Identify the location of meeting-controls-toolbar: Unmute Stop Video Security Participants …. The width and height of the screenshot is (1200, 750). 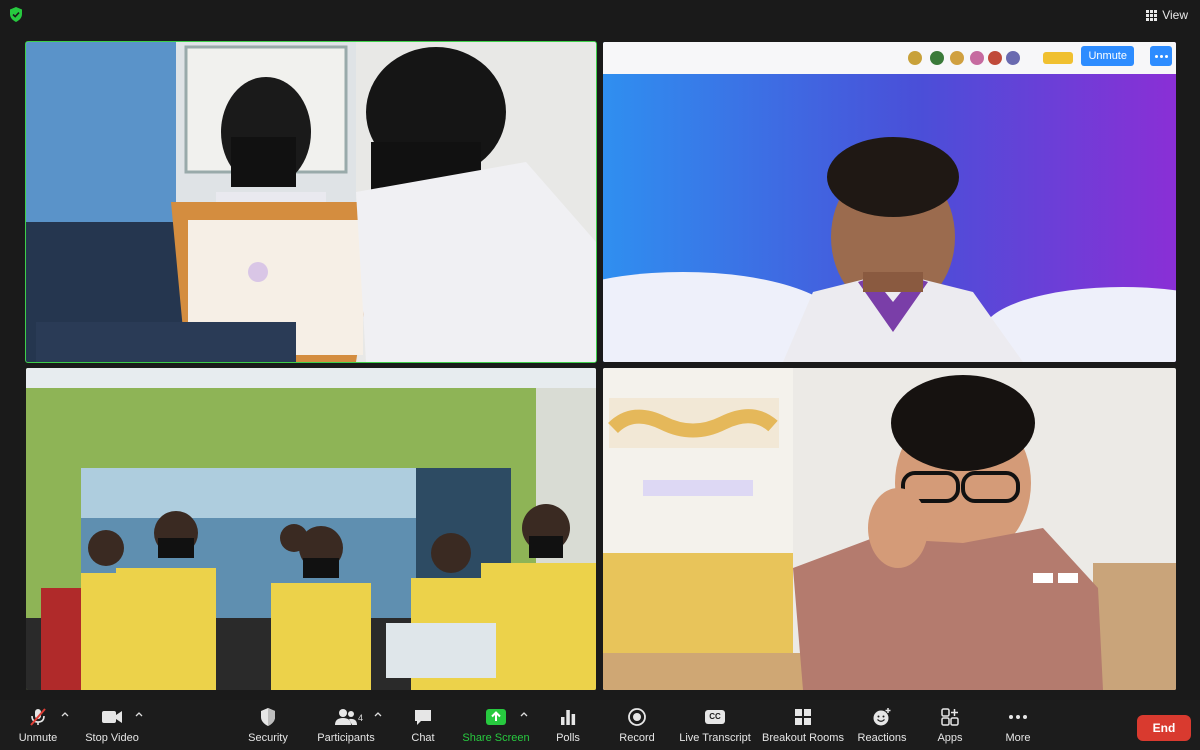
(600, 725).